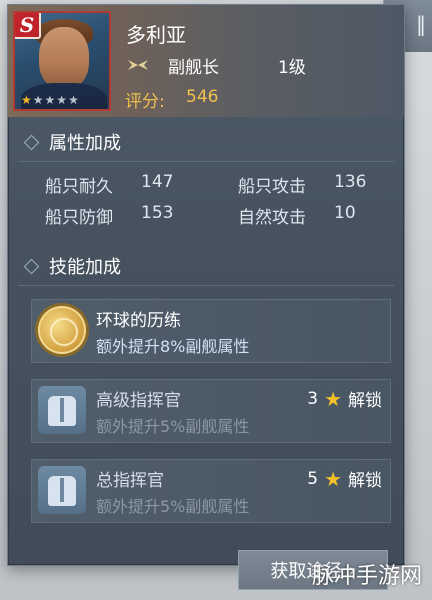 This screenshot has width=432, height=600. I want to click on unlock-star-count: 5, so click(313, 478).